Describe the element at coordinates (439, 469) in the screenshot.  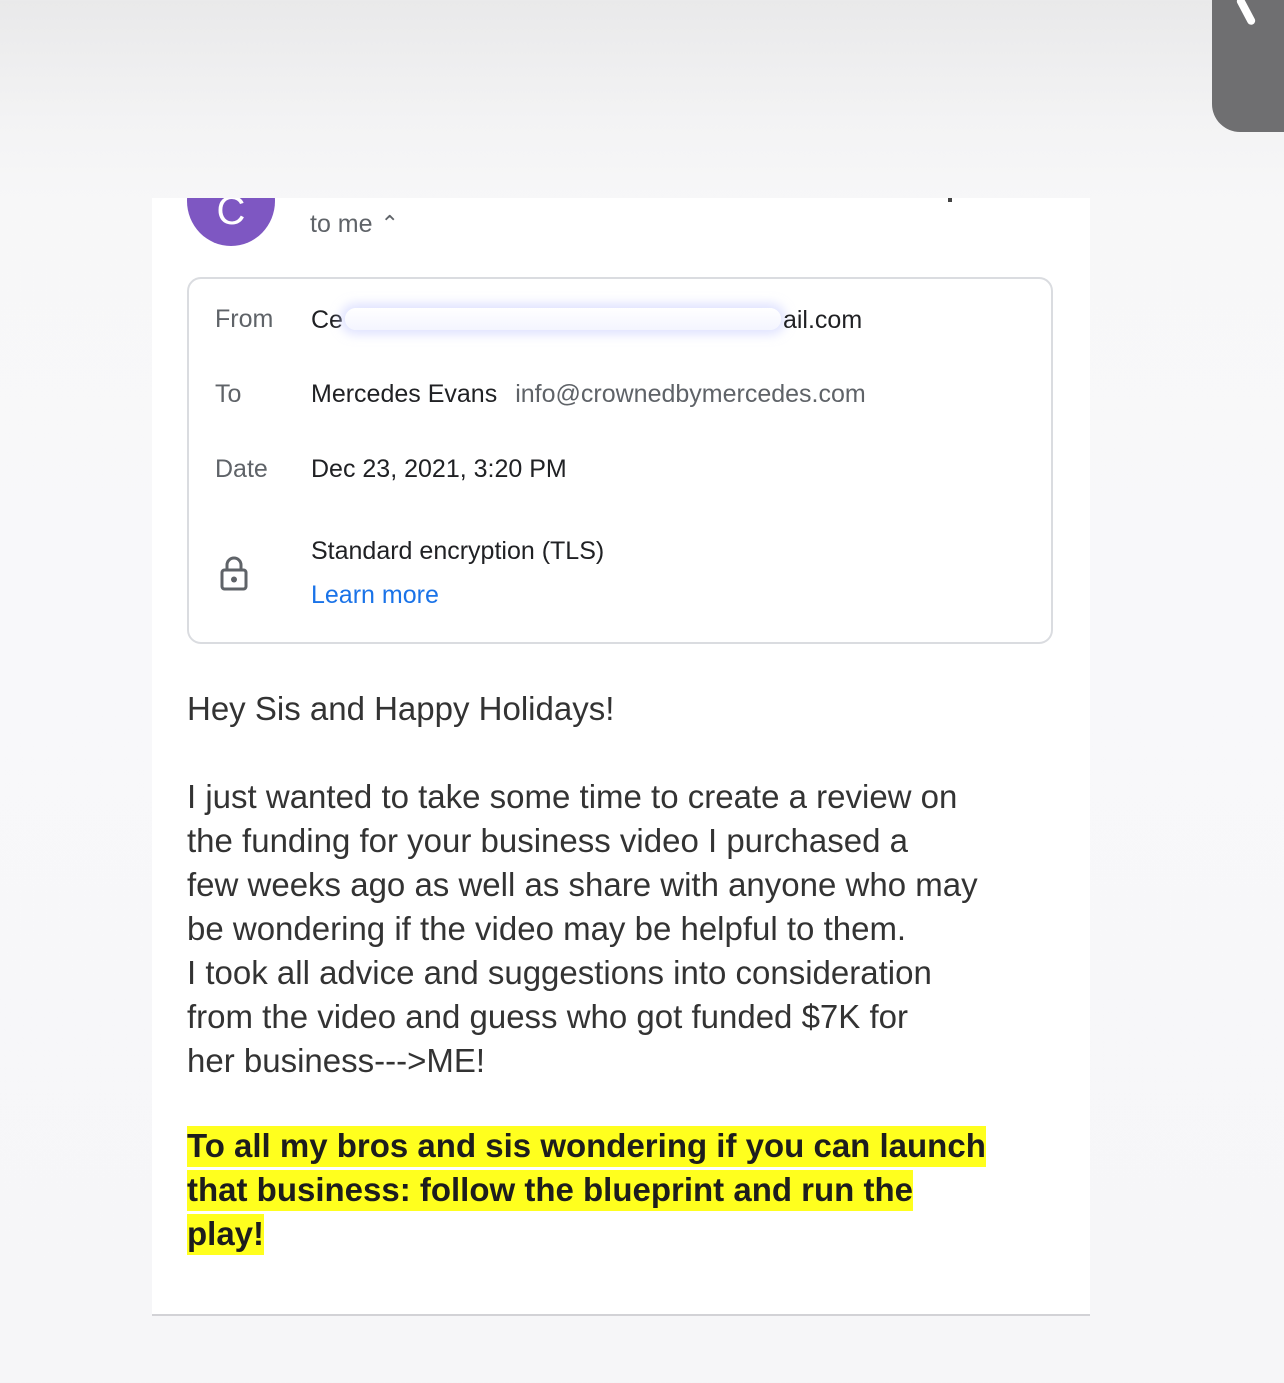
I see `date-value: Dec 23, 2021, 3:20 PM` at that location.